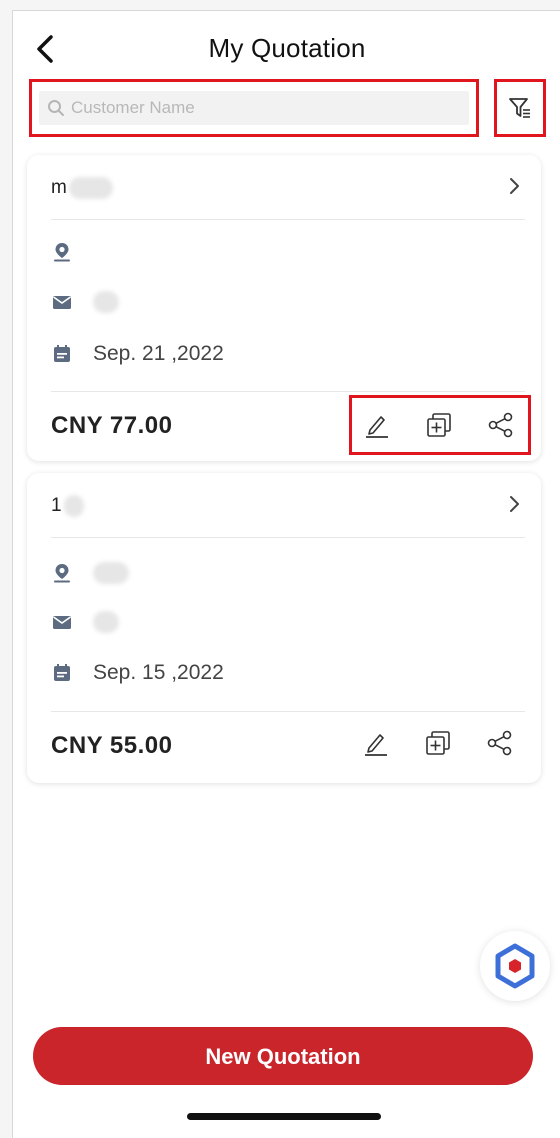 Image resolution: width=560 pixels, height=1138 pixels. What do you see at coordinates (283, 1056) in the screenshot?
I see `new-quotation-button: New Quotation` at bounding box center [283, 1056].